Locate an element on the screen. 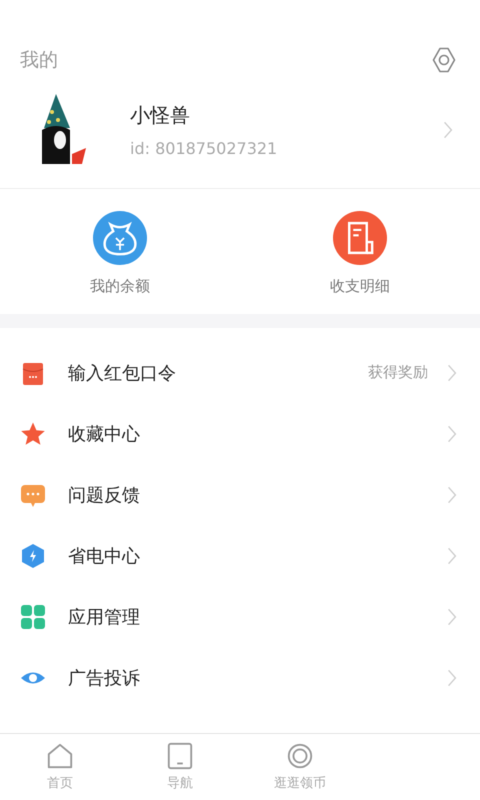 This screenshot has height=800, width=480. user-name: 小怪兽 is located at coordinates (160, 115).